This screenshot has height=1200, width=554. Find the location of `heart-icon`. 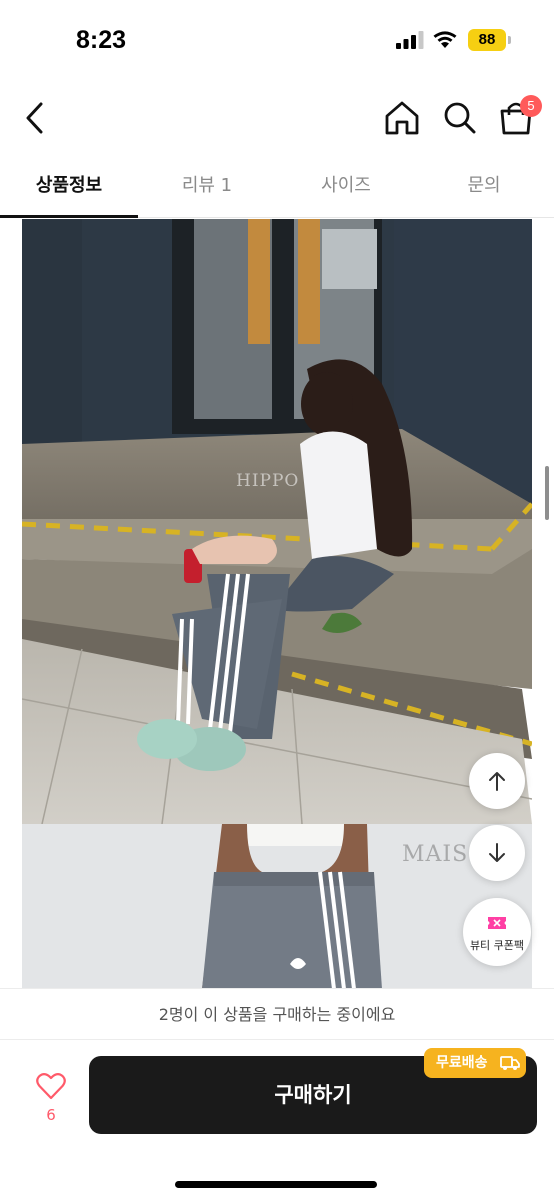

heart-icon is located at coordinates (51, 1086).